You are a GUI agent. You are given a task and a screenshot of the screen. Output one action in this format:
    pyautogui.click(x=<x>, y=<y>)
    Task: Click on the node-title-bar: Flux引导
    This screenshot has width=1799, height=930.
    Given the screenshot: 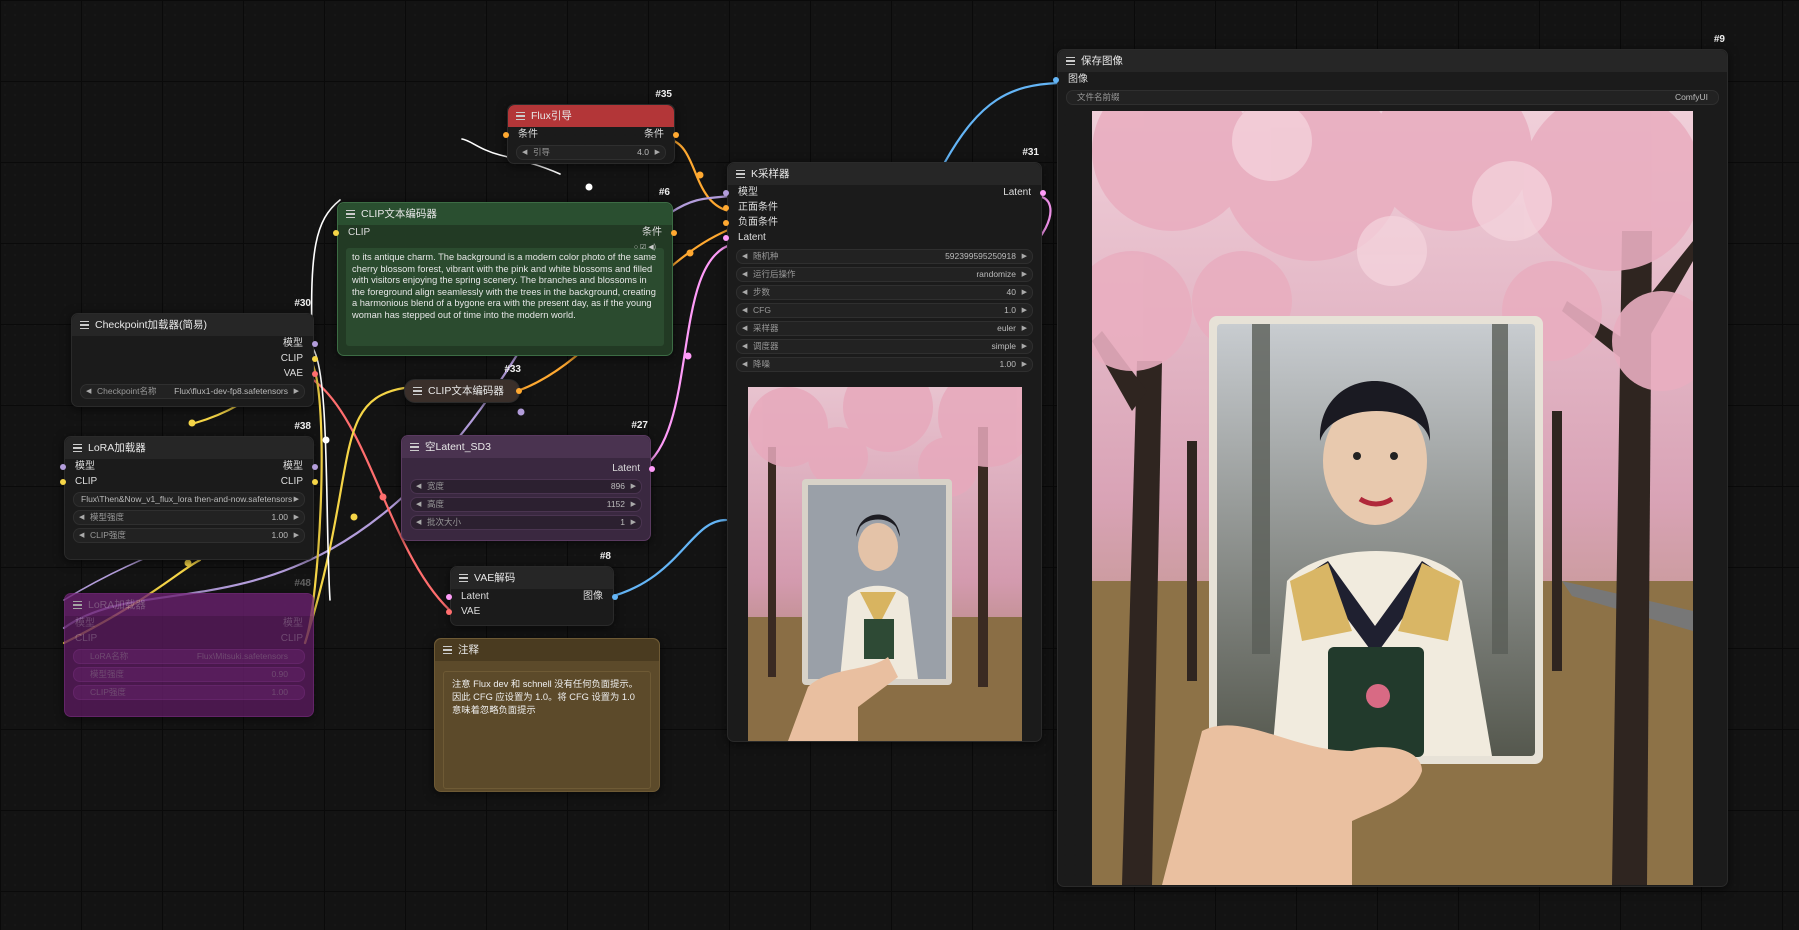 What is the action you would take?
    pyautogui.click(x=591, y=116)
    